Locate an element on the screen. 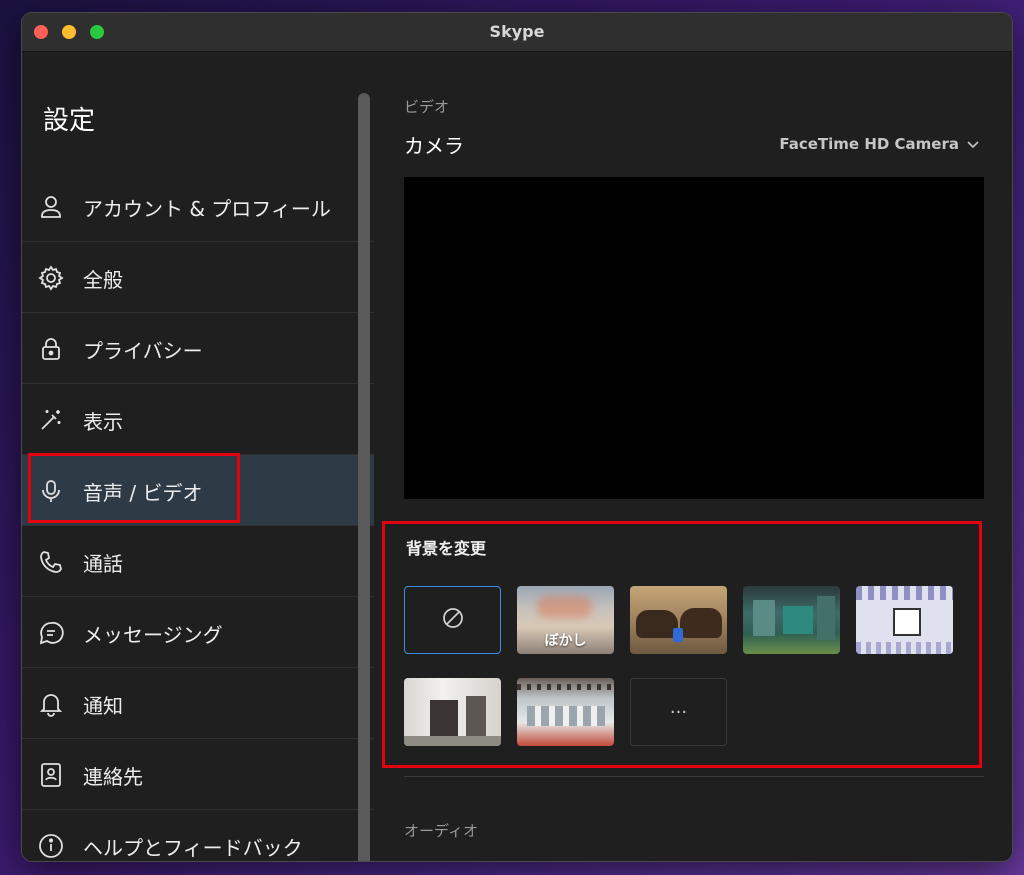 This screenshot has width=1024, height=875. sidebar-item-help-feedback: ヘルプとフィードバック is located at coordinates (198, 835).